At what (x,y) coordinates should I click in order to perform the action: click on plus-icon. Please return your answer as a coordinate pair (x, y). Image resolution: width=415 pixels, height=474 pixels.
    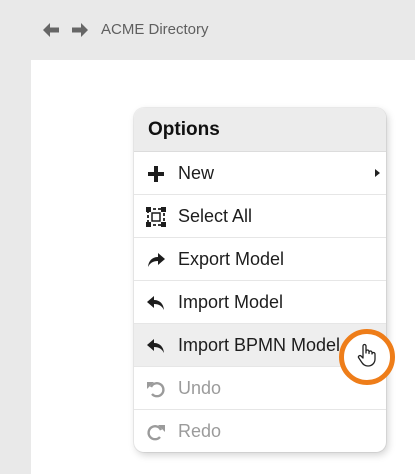
    Looking at the image, I should click on (156, 174).